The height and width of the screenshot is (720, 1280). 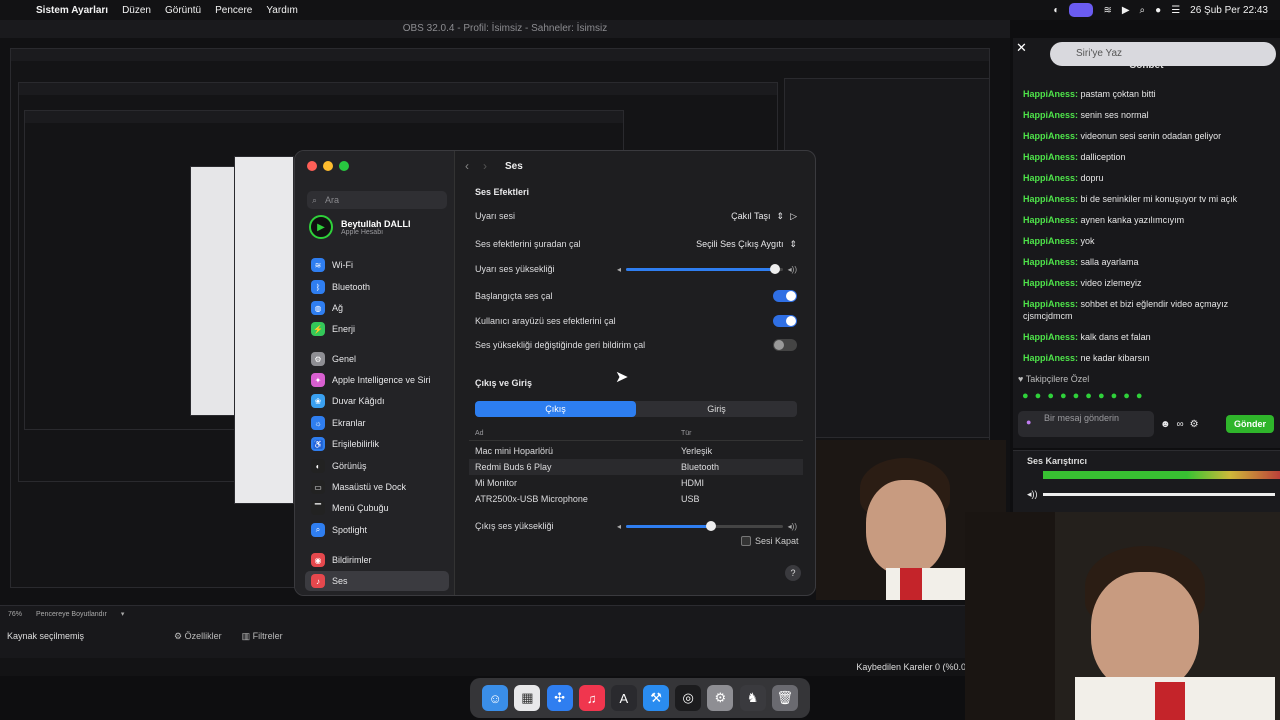 I want to click on col-name: Ad, so click(x=575, y=433).